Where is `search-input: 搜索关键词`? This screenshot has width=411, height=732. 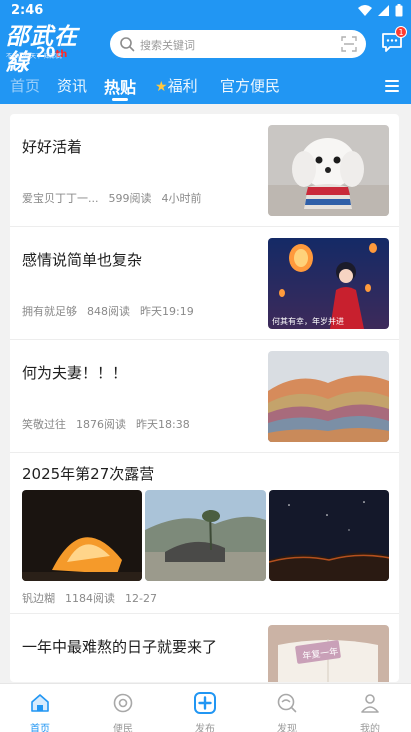
search-input: 搜索关键词 is located at coordinates (238, 44).